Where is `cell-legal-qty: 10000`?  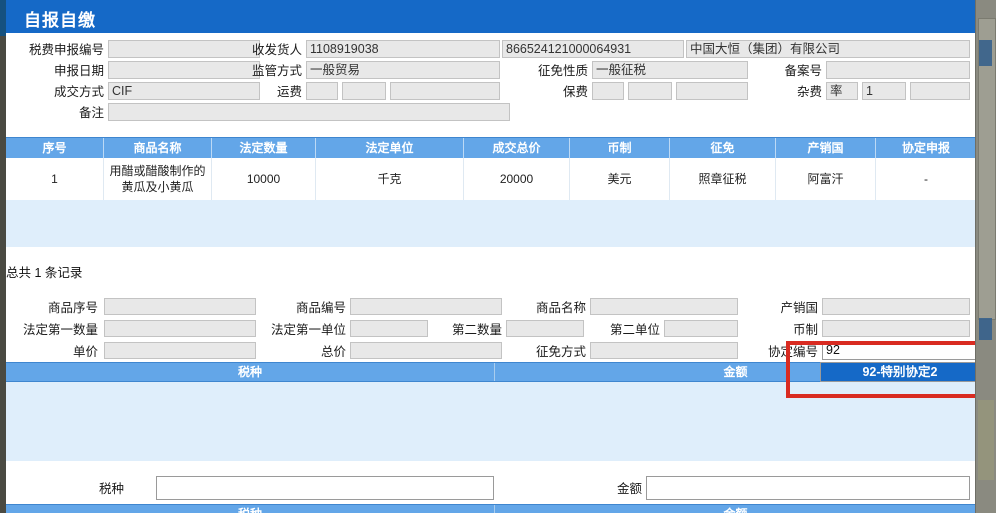 cell-legal-qty: 10000 is located at coordinates (264, 179).